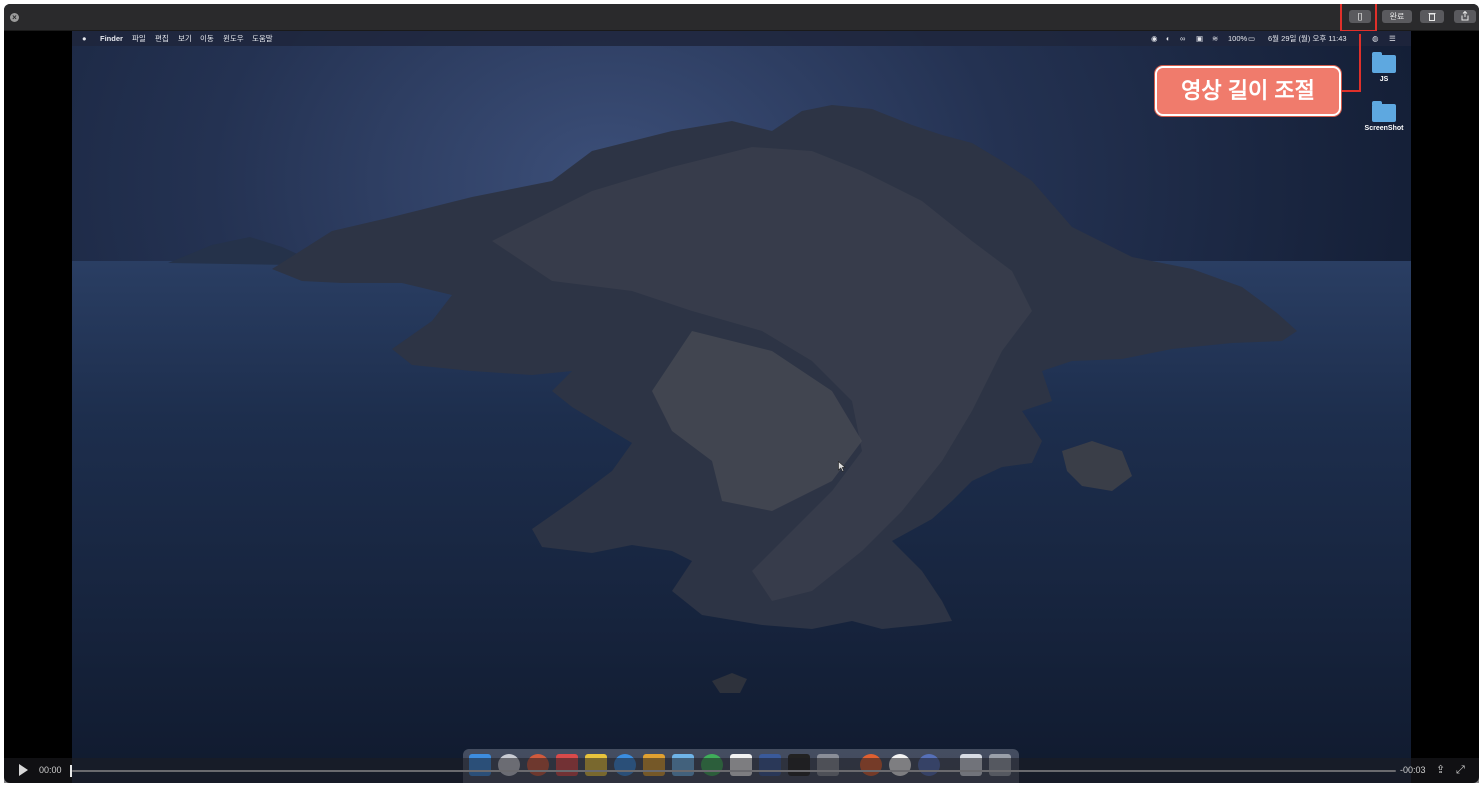 The width and height of the screenshot is (1483, 787). Describe the element at coordinates (842, 466) in the screenshot. I see `mouse-cursor-icon` at that location.